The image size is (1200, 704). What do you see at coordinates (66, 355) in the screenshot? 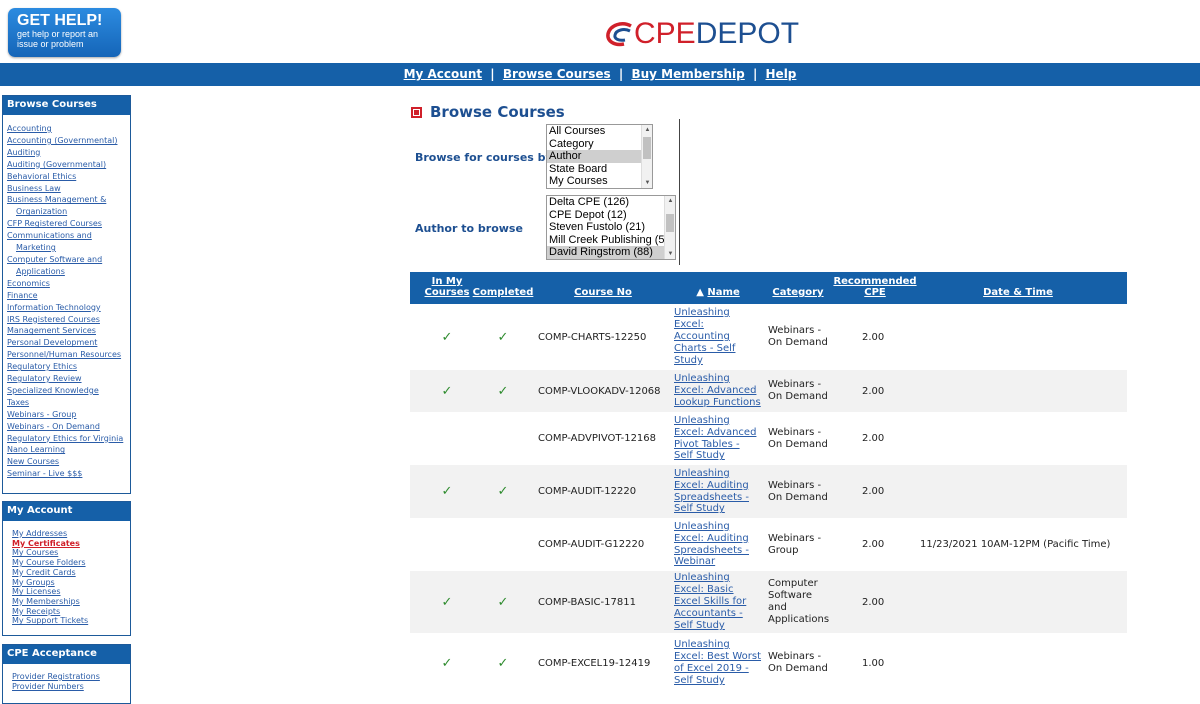
I see `sidebar-link: Personnel/Human Resources` at bounding box center [66, 355].